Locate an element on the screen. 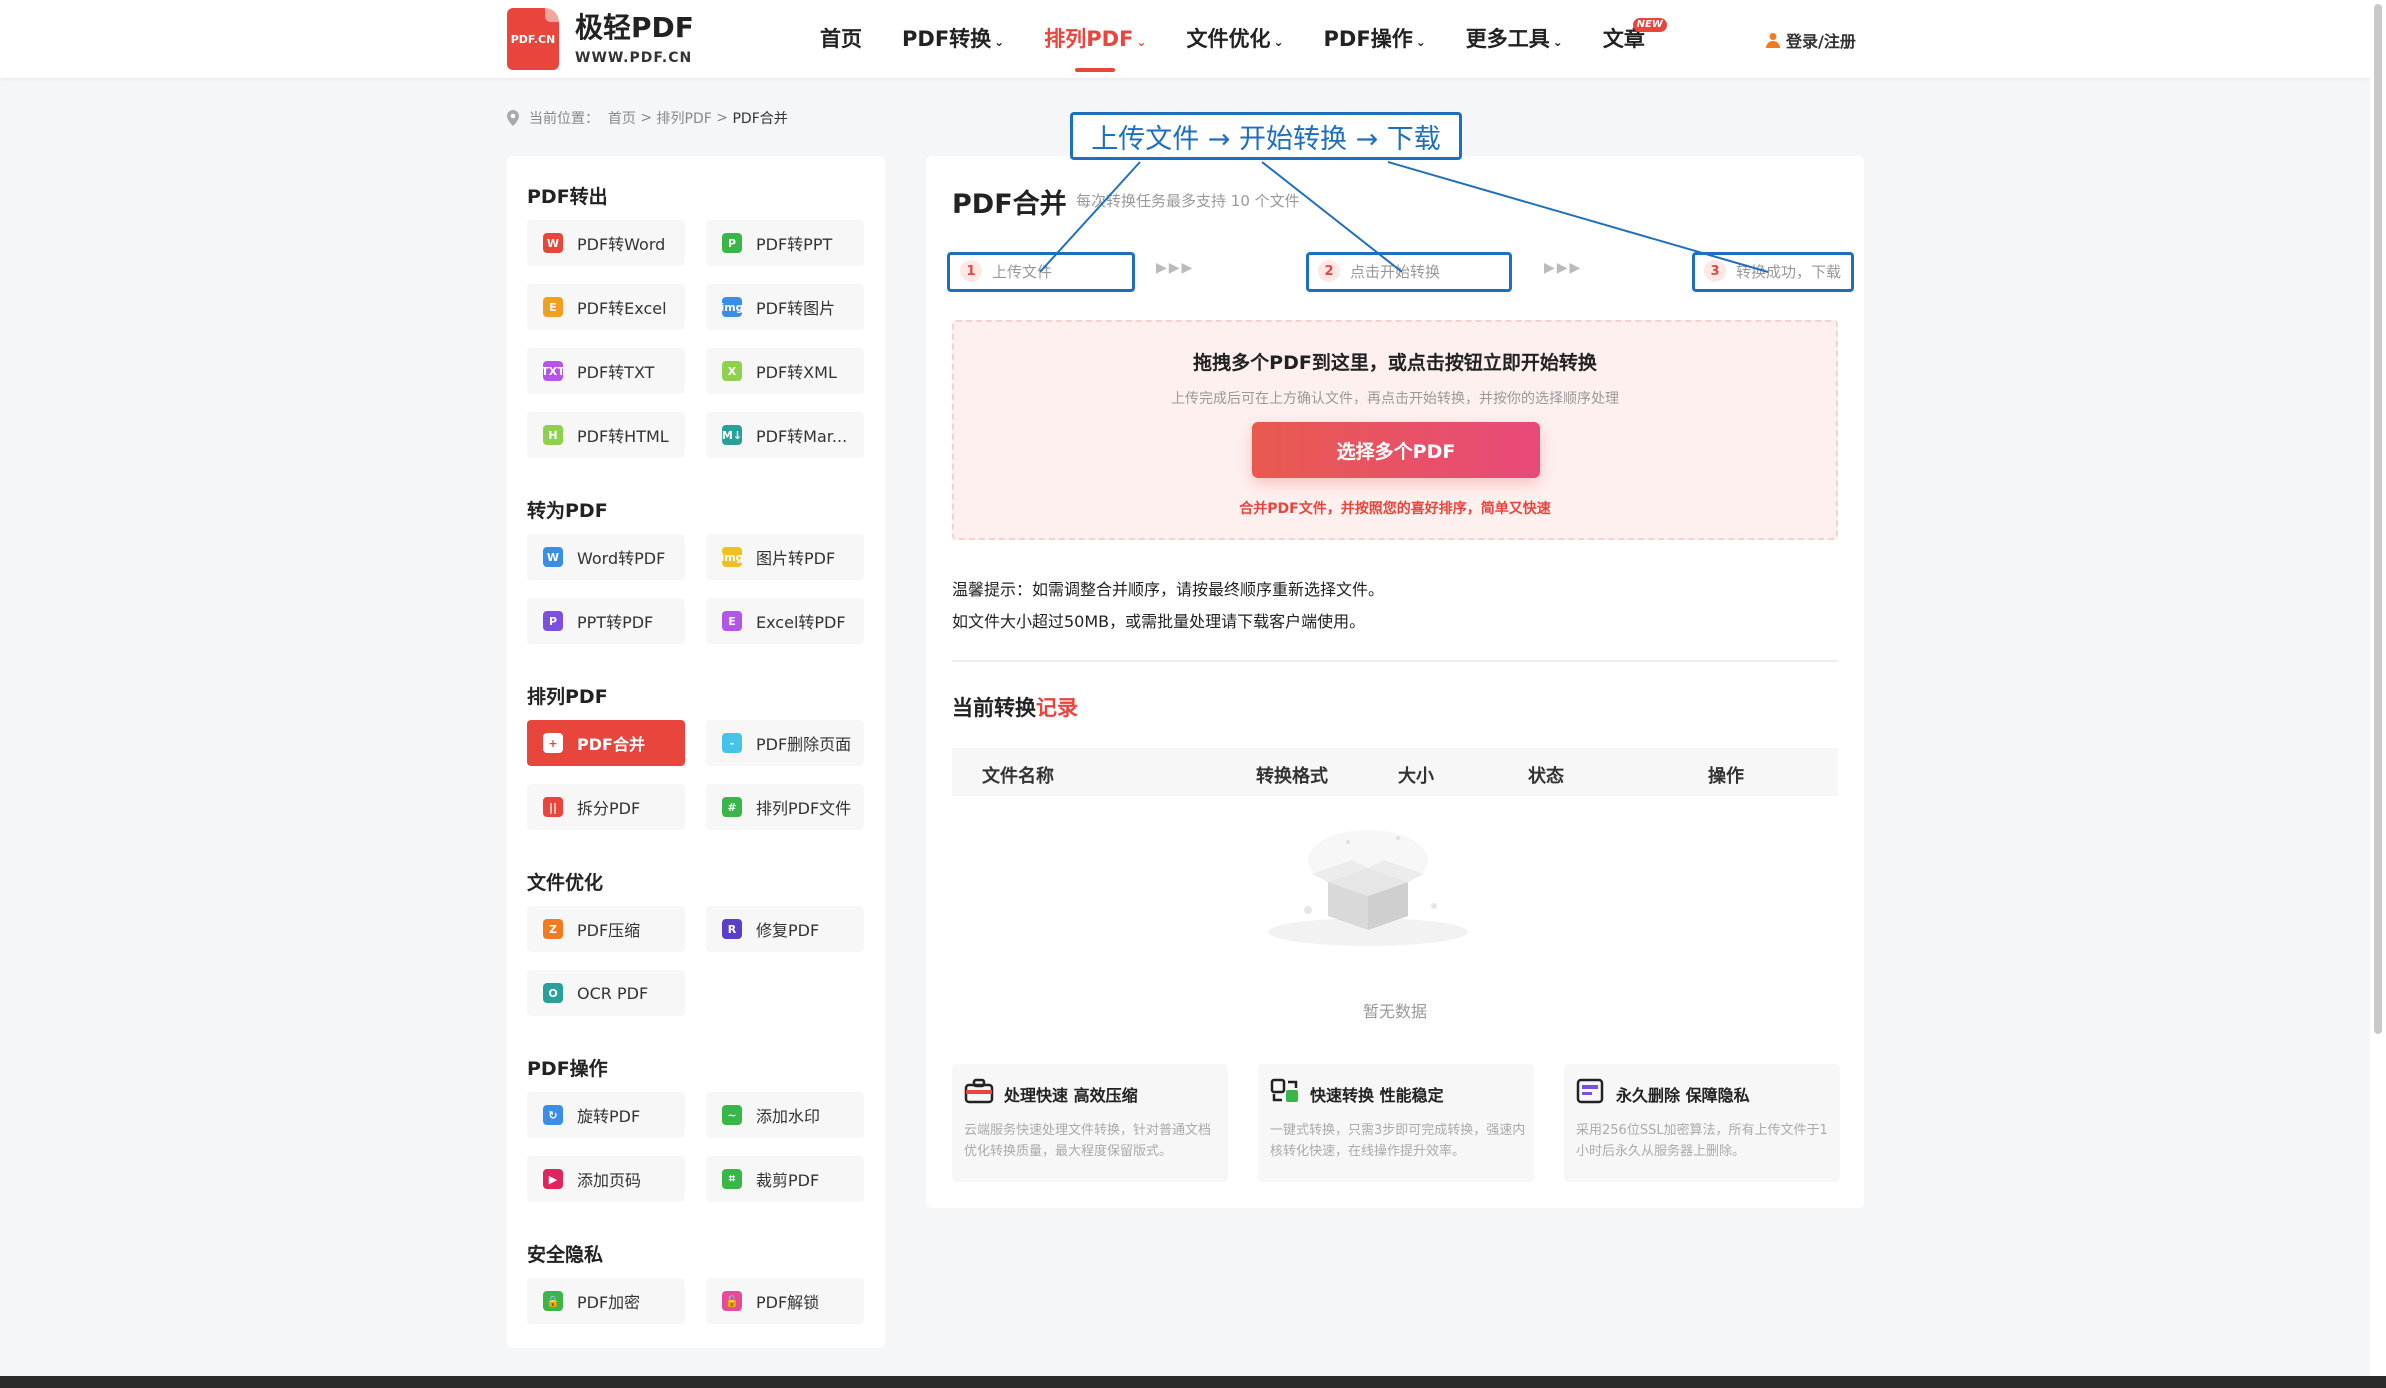 Image resolution: width=2386 pixels, height=1388 pixels. page-title: PDF合并 is located at coordinates (1009, 204).